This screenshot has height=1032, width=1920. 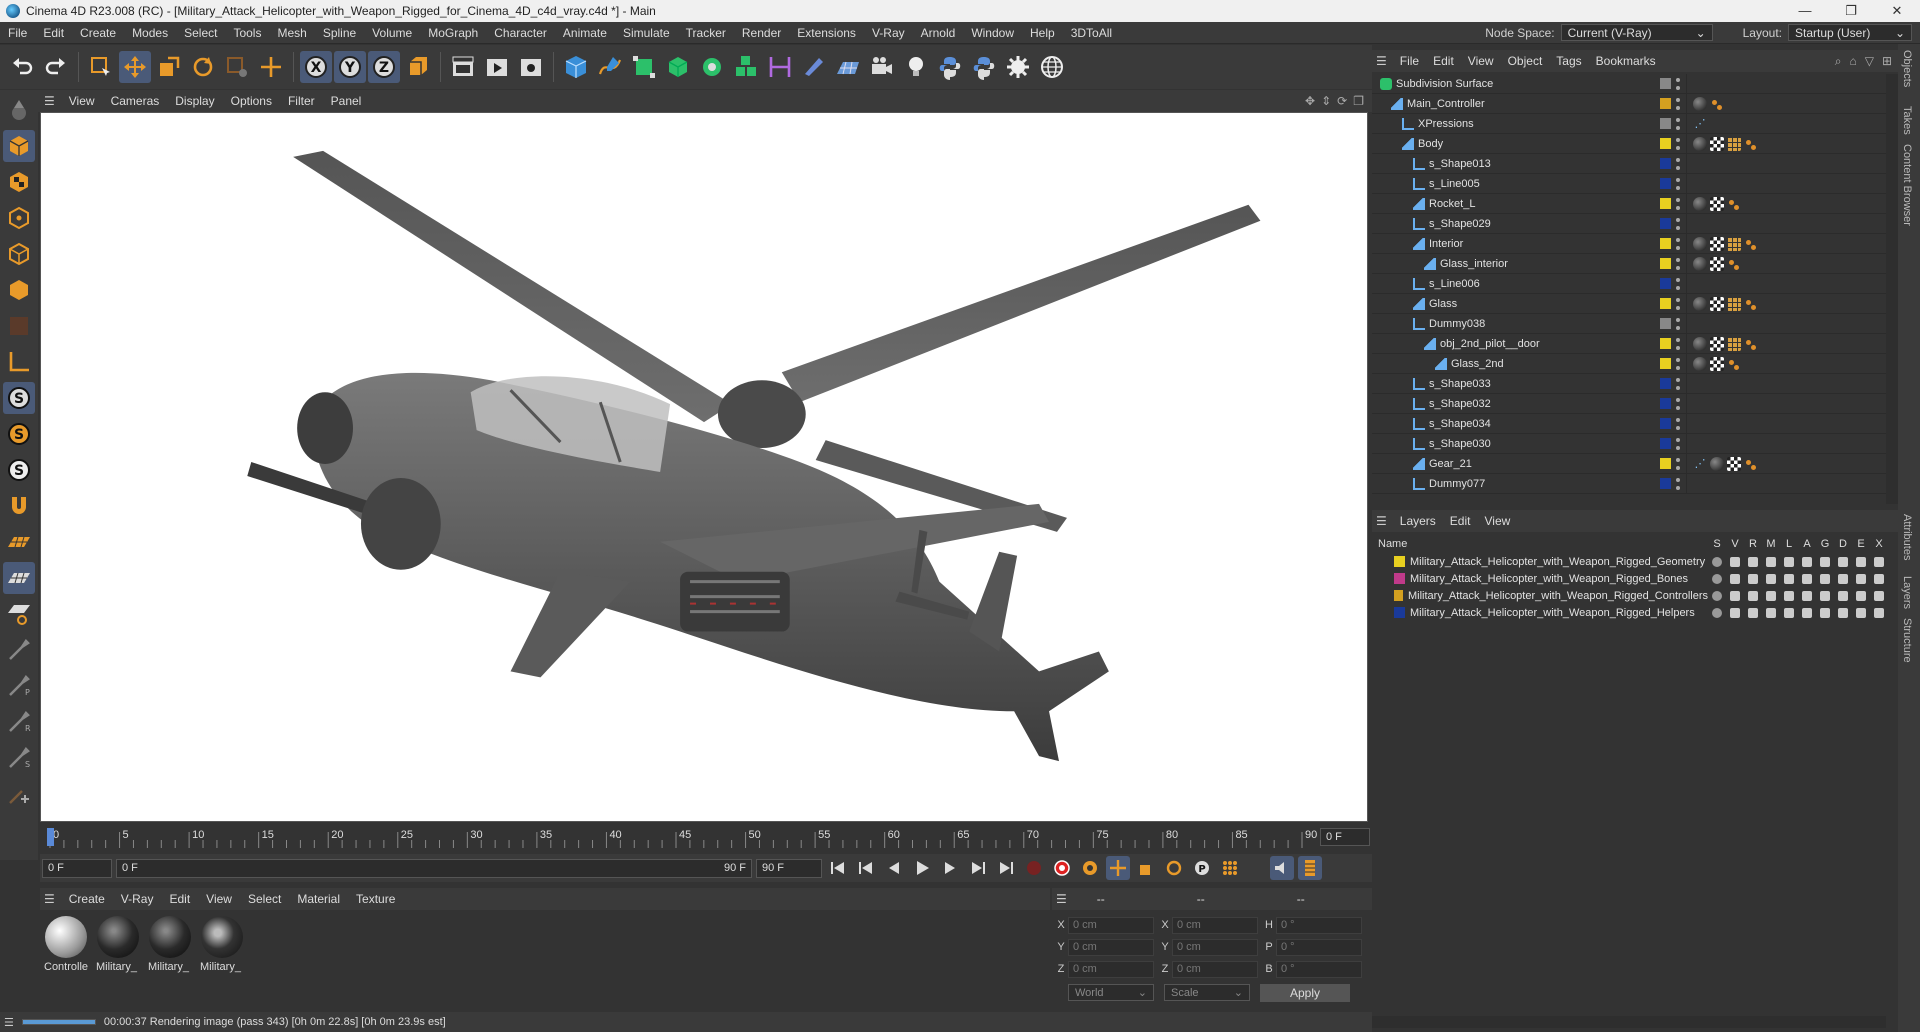 I want to click on render-view-button, so click(x=497, y=67).